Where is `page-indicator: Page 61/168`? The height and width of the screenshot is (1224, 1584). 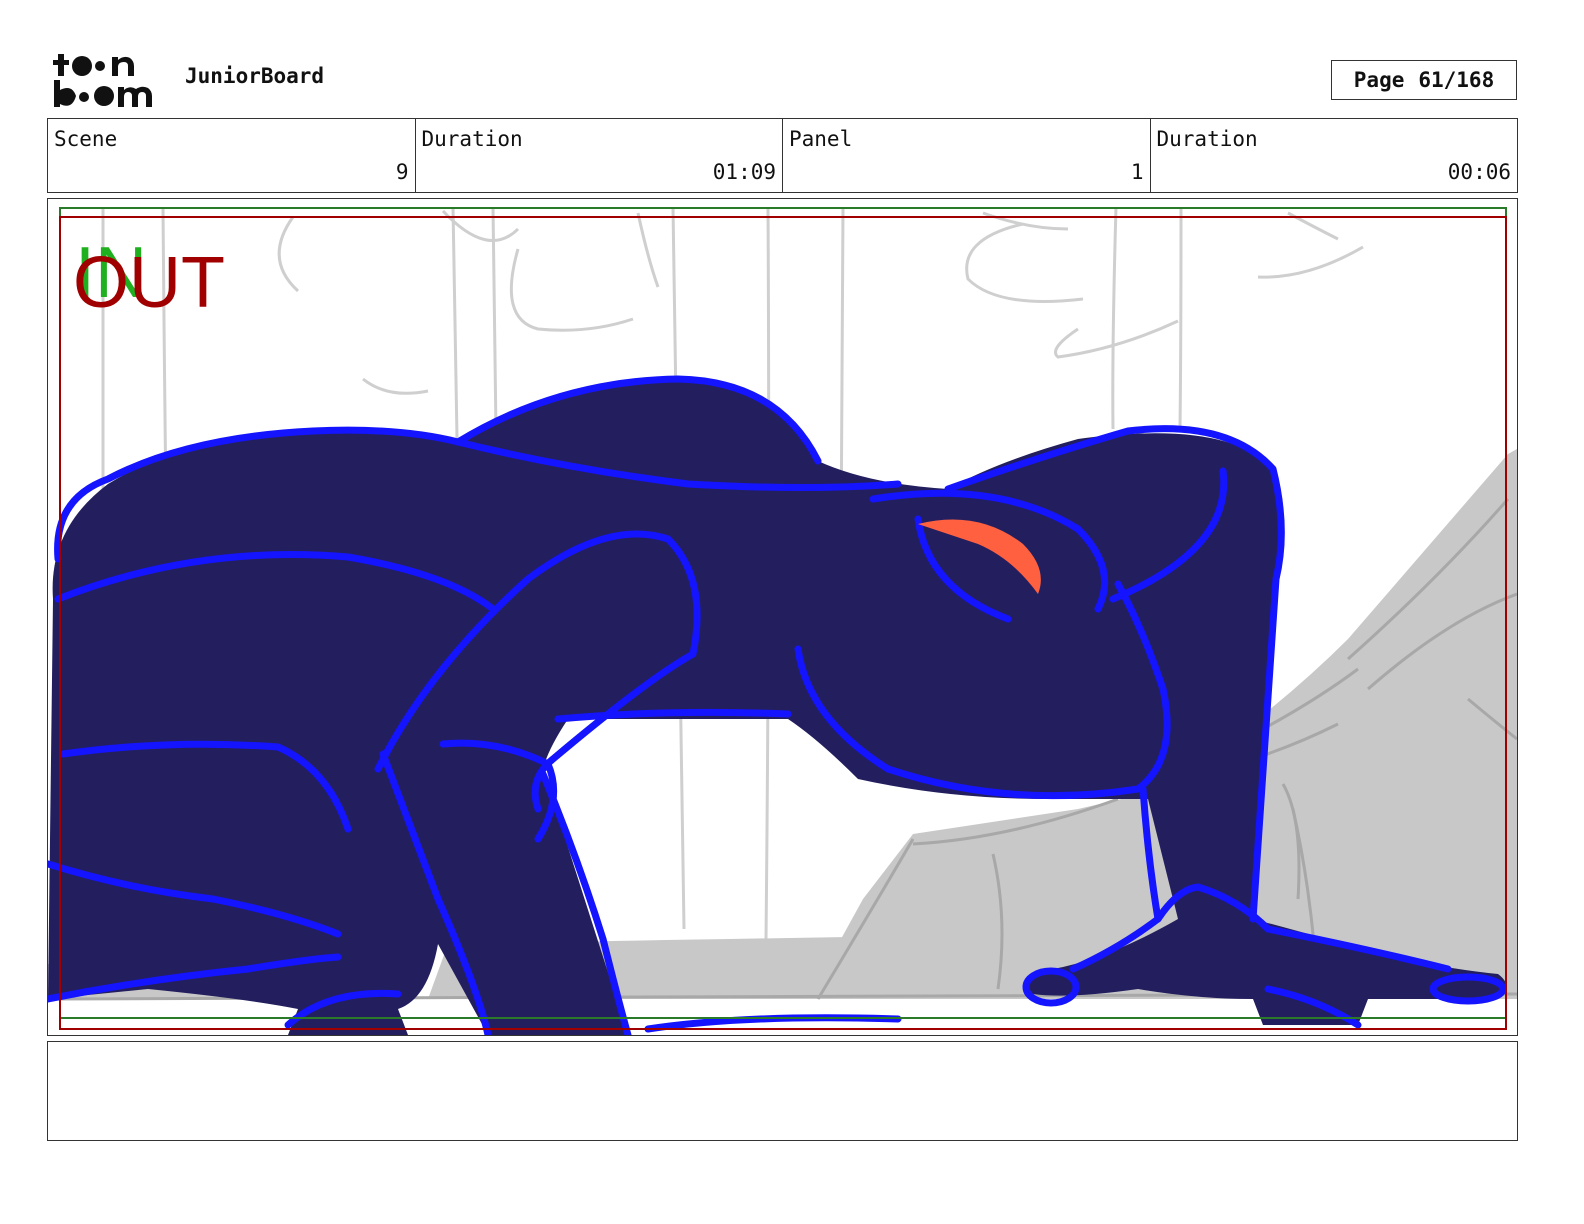
page-indicator: Page 61/168 is located at coordinates (1424, 80).